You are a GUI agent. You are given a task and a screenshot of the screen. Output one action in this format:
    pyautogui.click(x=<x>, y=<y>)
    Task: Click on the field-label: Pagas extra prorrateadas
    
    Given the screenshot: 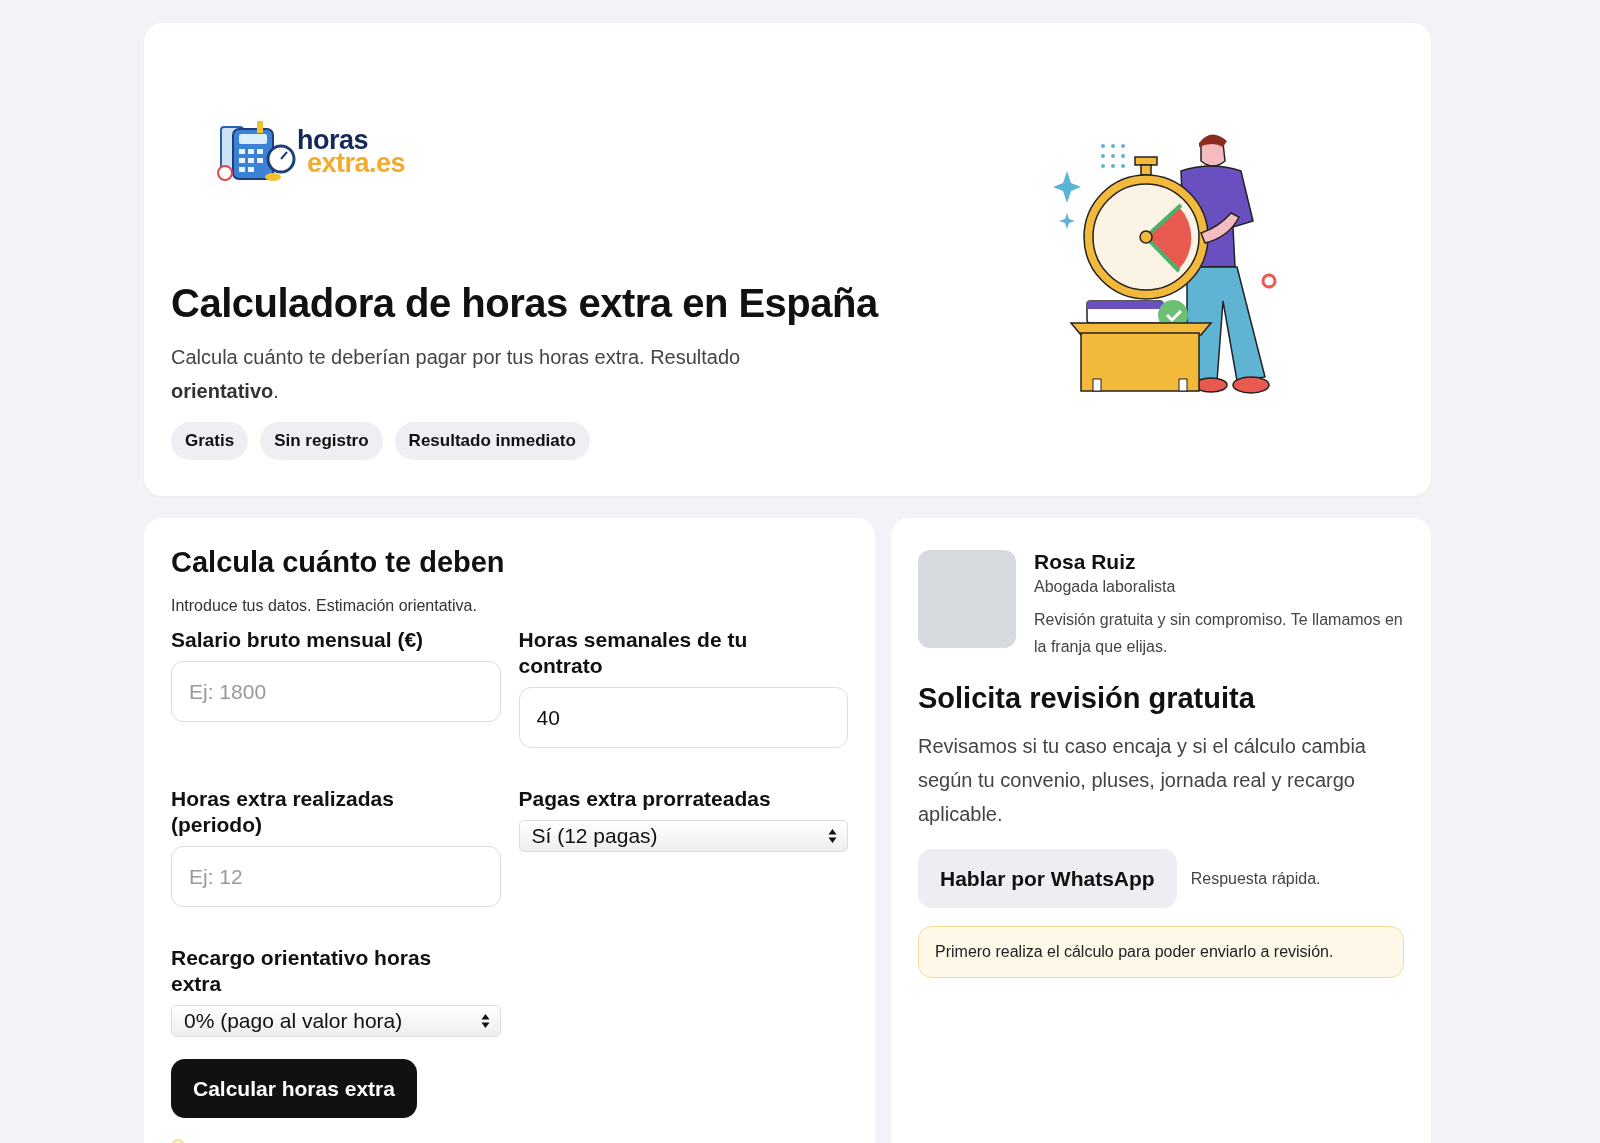 What is the action you would take?
    pyautogui.click(x=645, y=799)
    